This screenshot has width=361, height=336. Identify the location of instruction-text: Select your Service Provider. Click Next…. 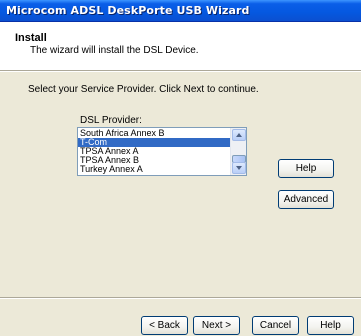
(143, 89).